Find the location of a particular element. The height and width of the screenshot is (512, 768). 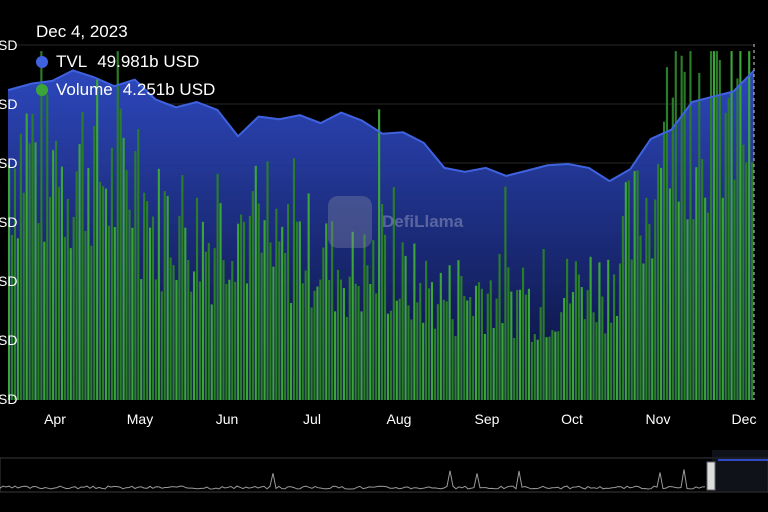

y-tick-label: SD is located at coordinates (8, 222).